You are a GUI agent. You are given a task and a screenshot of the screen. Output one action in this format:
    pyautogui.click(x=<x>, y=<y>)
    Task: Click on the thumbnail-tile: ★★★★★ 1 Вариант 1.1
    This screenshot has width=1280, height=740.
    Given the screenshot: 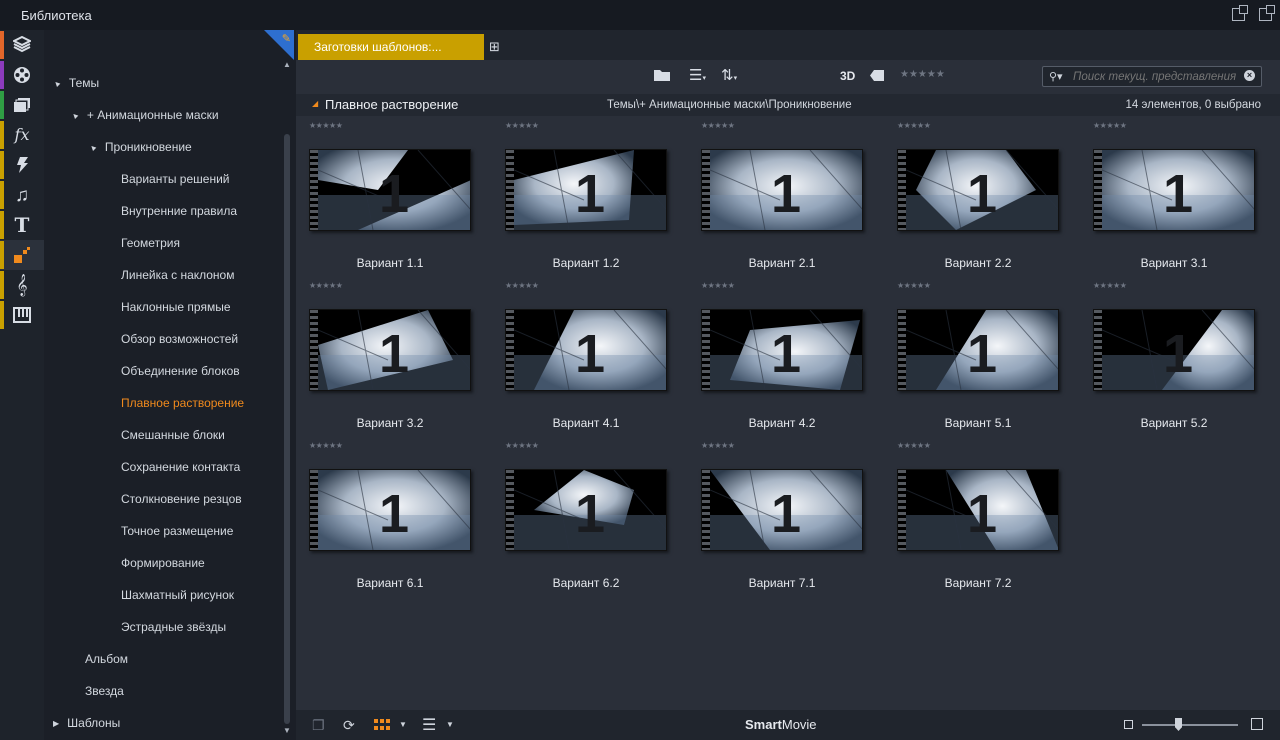 What is the action you would take?
    pyautogui.click(x=383, y=196)
    